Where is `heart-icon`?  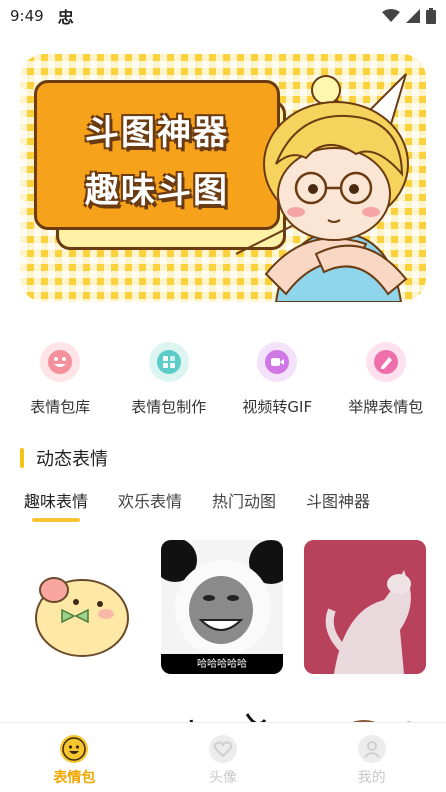 heart-icon is located at coordinates (223, 749).